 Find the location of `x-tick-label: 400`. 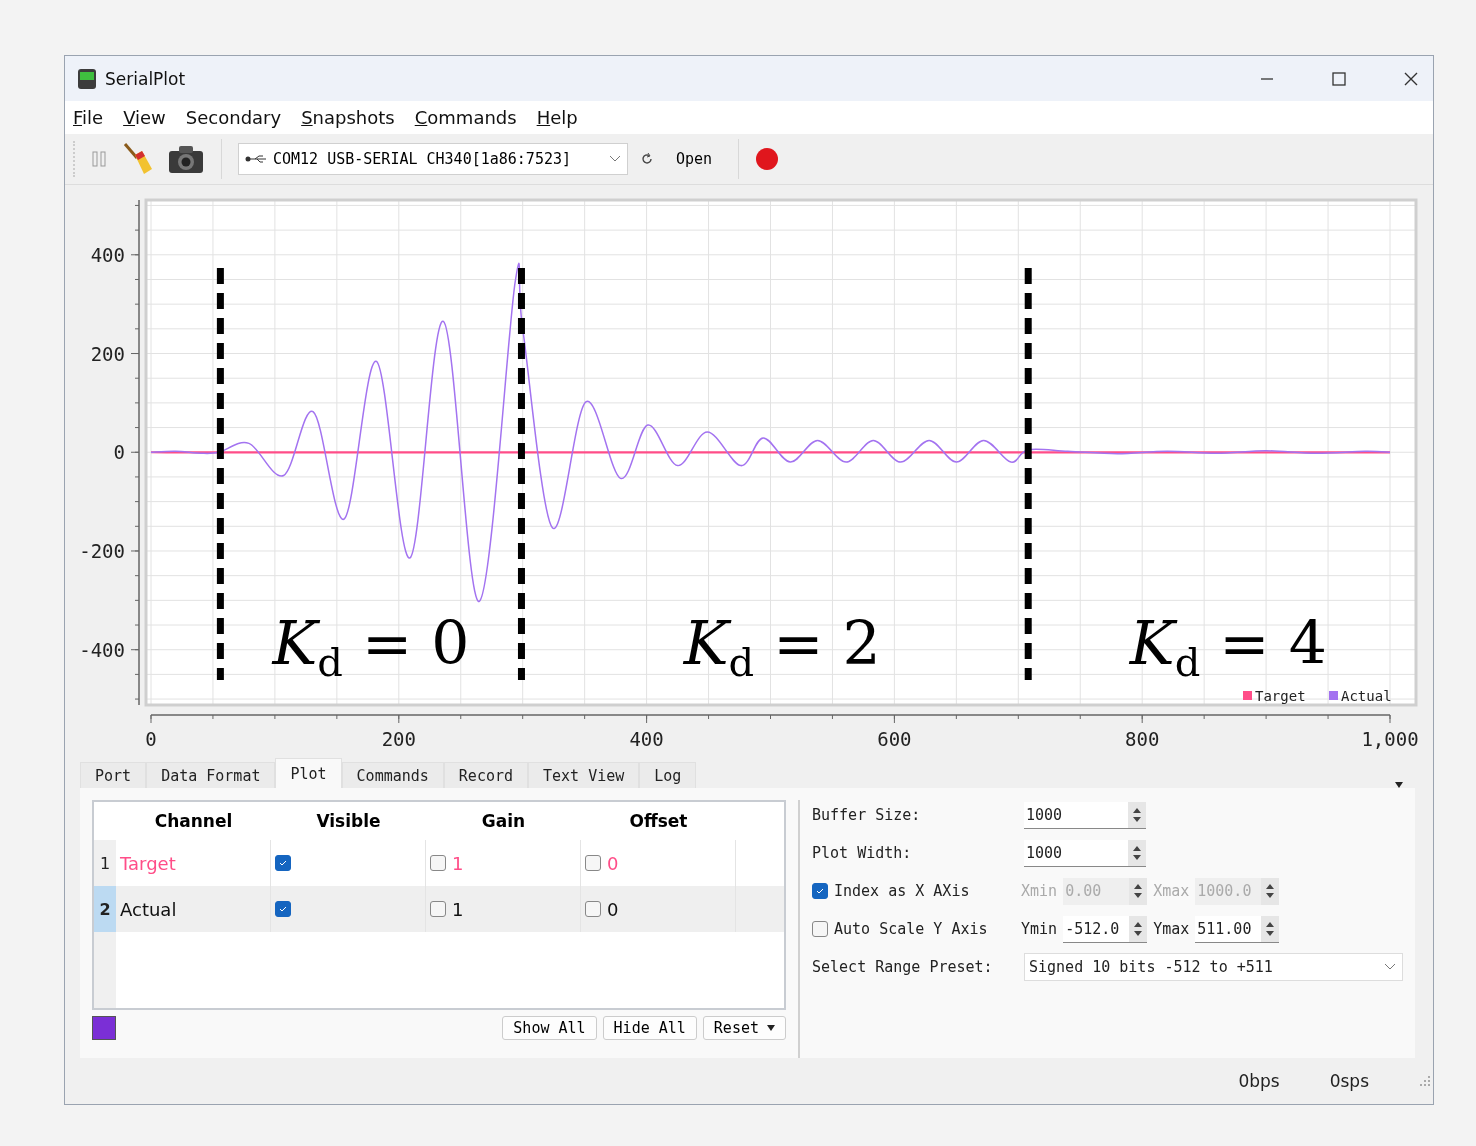

x-tick-label: 400 is located at coordinates (646, 739).